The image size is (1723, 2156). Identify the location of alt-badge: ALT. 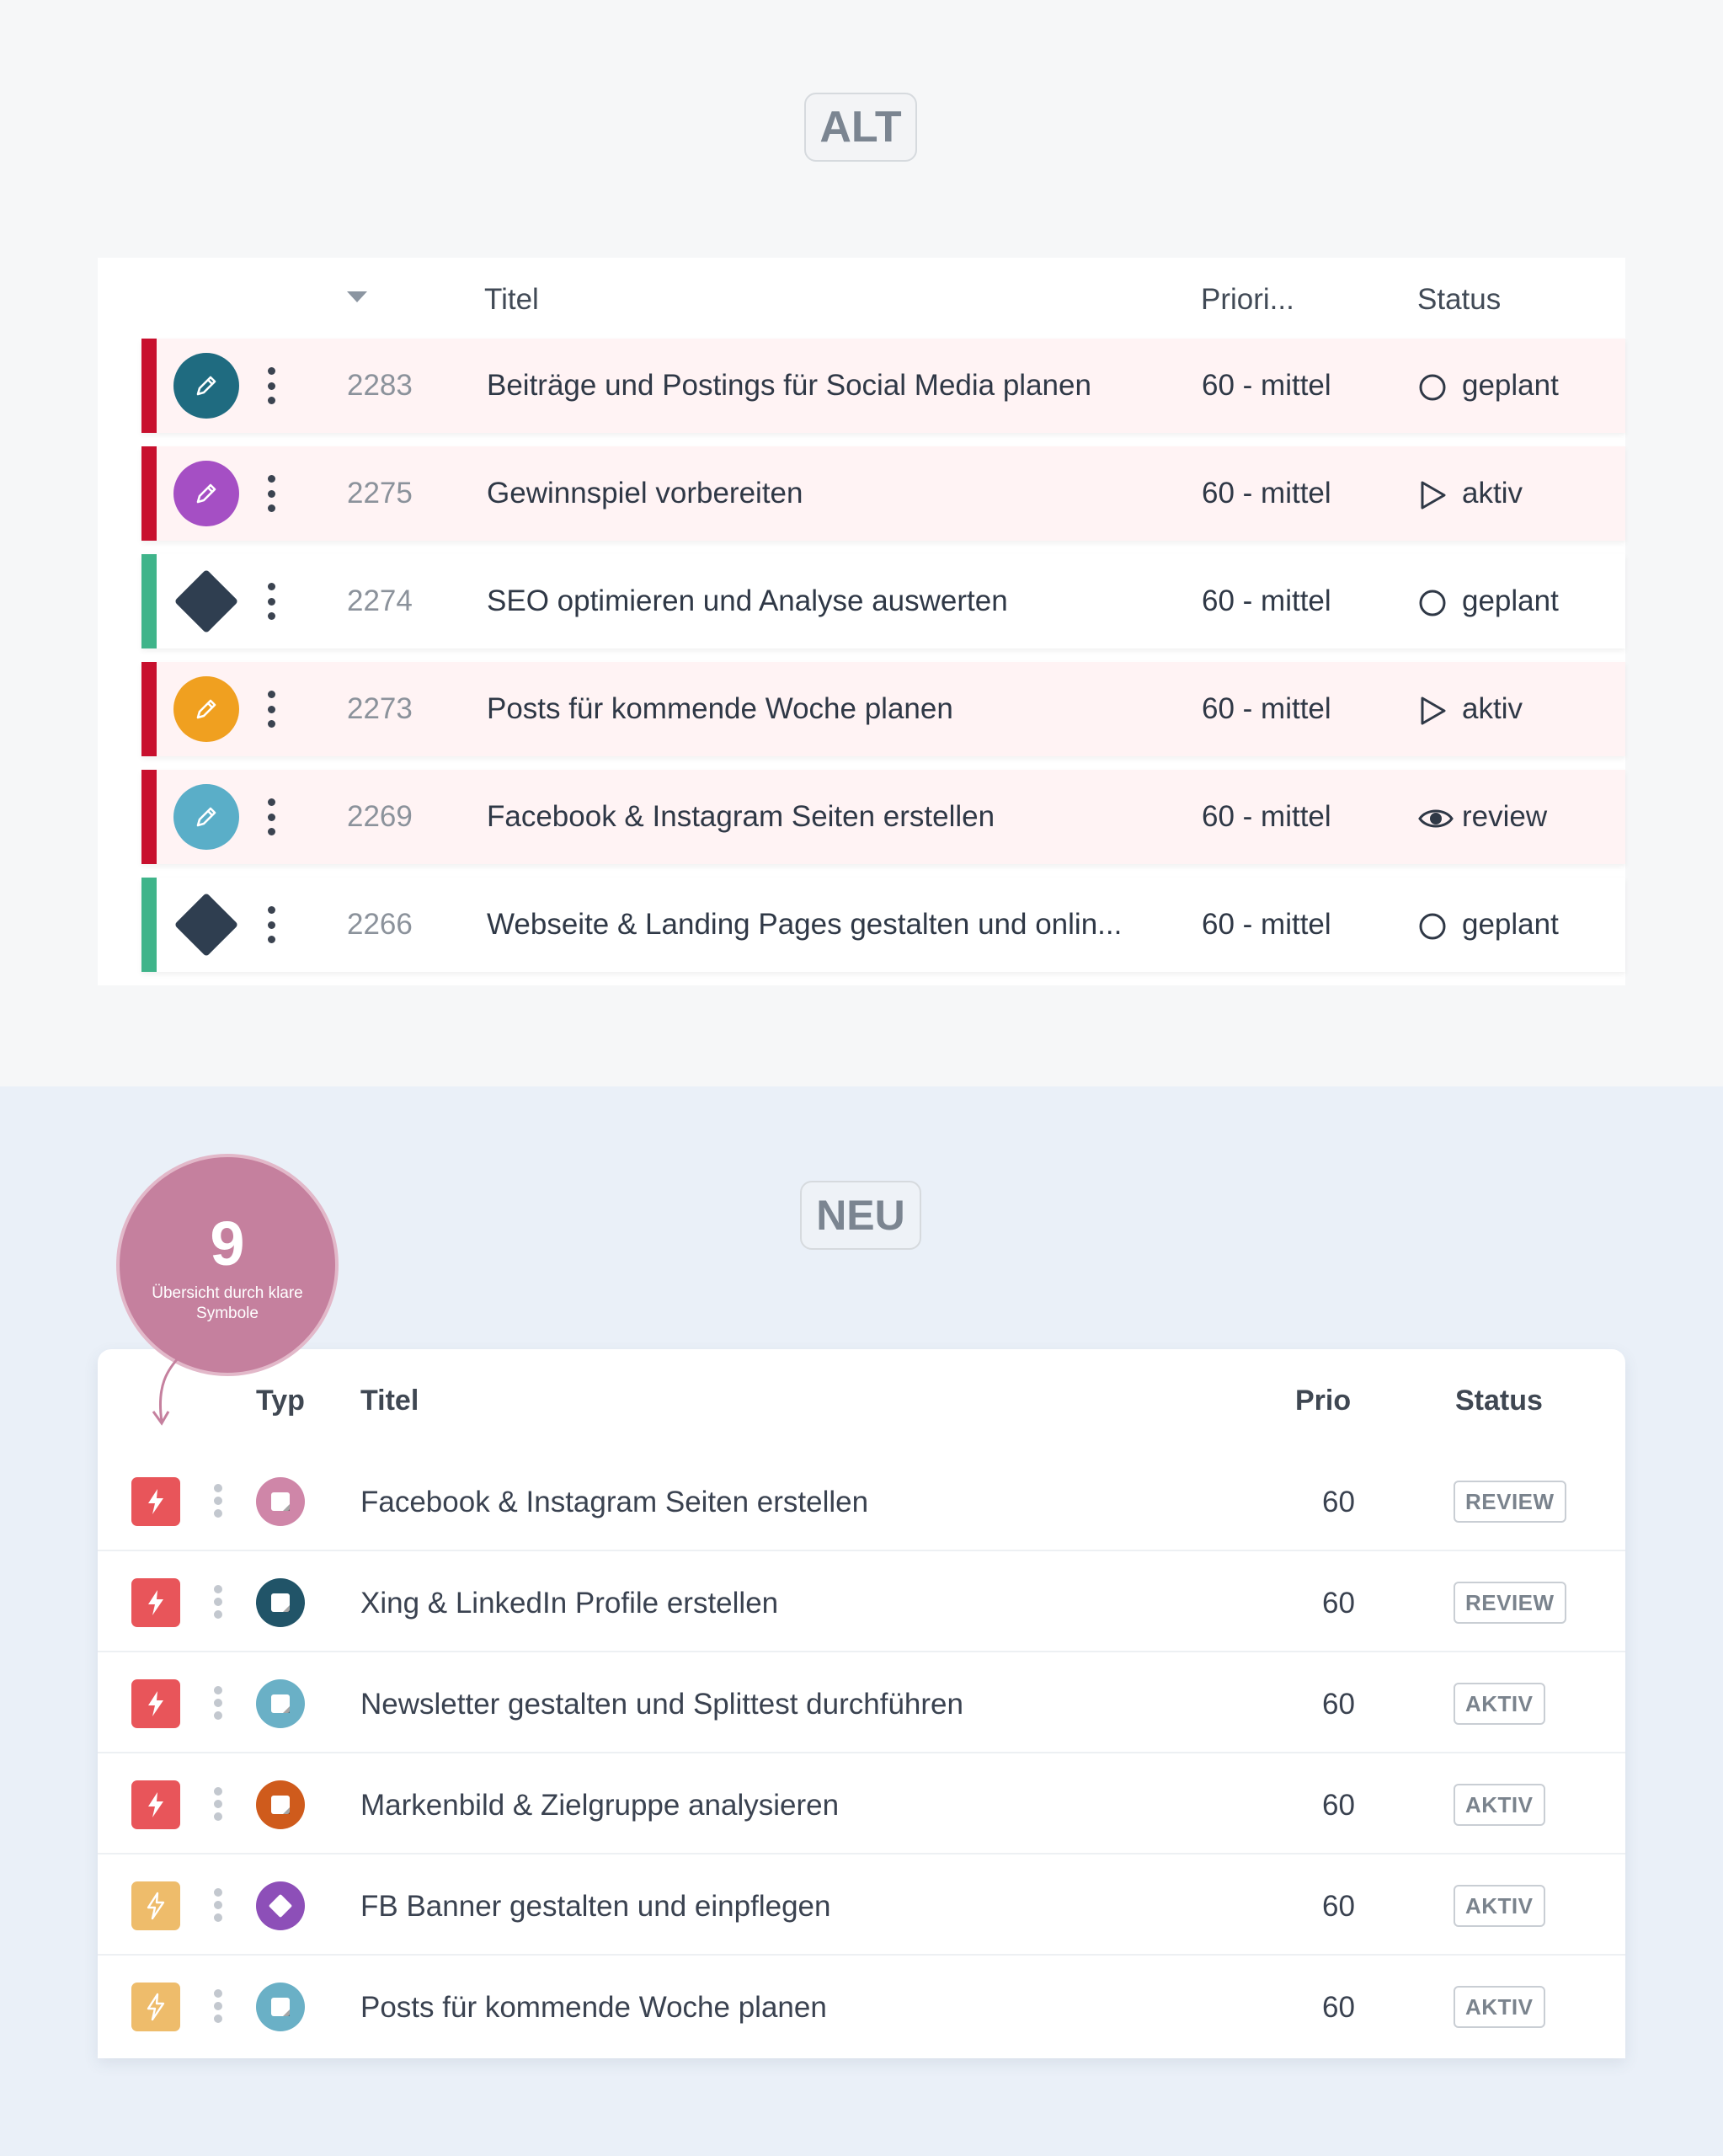
(861, 128).